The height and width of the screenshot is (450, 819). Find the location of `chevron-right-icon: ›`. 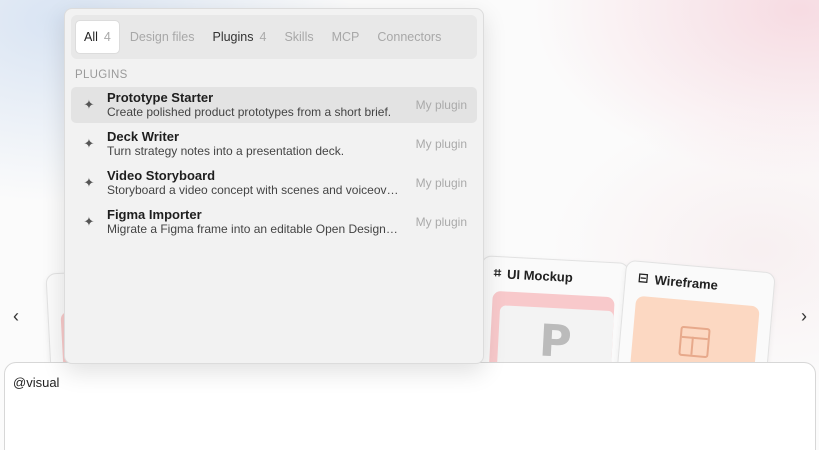

chevron-right-icon: › is located at coordinates (804, 315).